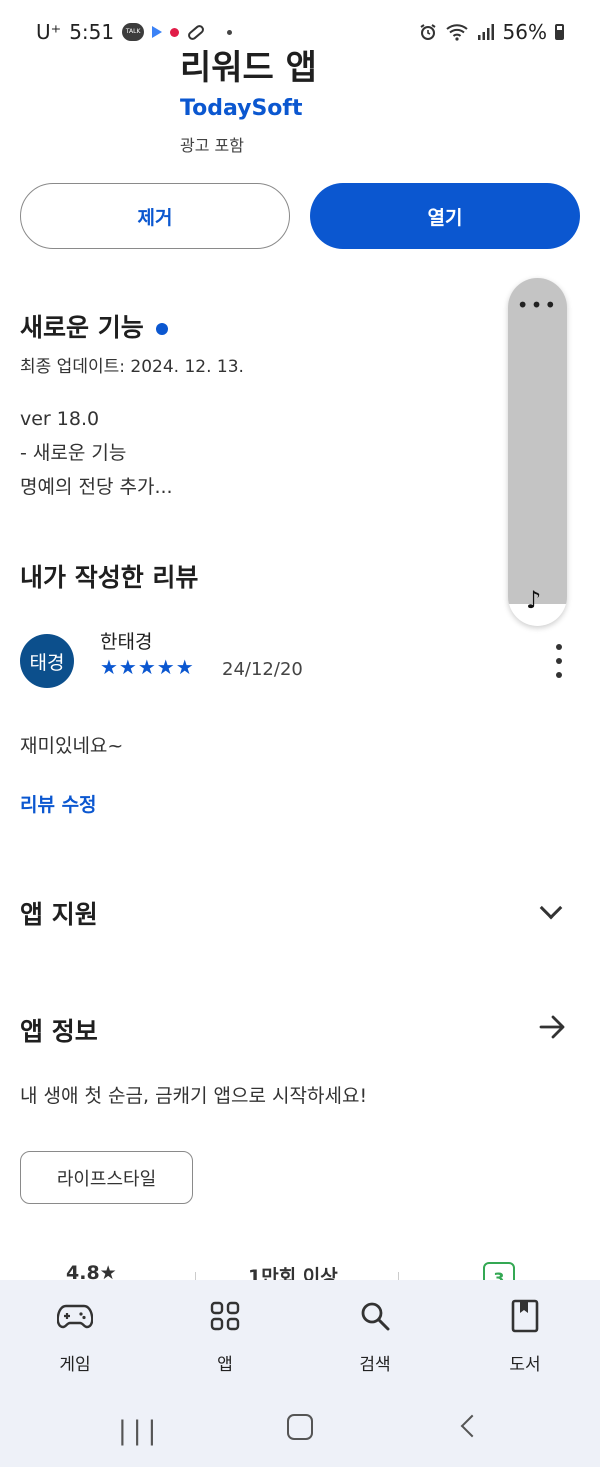  I want to click on arrow-right-icon, so click(553, 1027).